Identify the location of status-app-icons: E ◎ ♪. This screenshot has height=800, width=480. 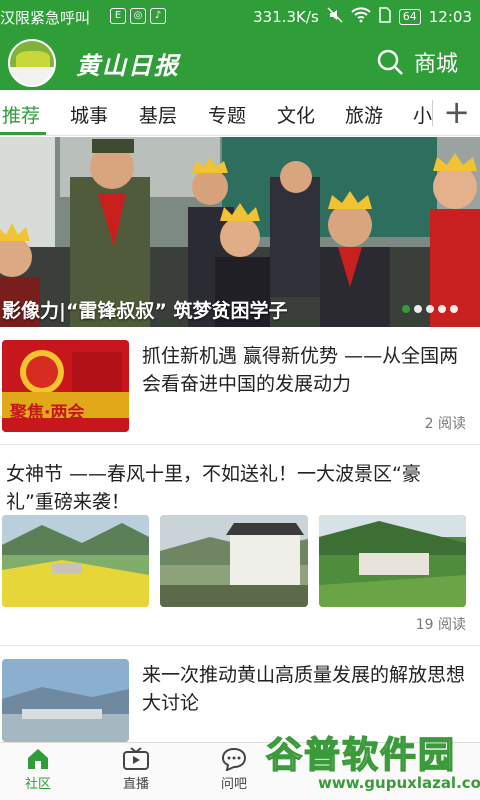
(138, 16).